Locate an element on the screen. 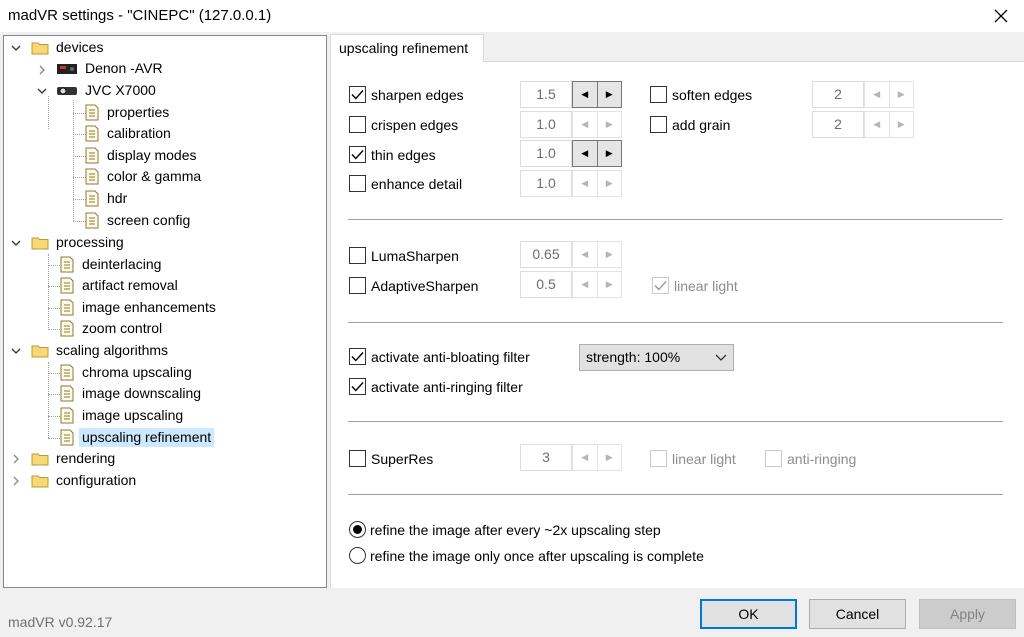  tree-item-display-modes: display modes is located at coordinates (142, 155).